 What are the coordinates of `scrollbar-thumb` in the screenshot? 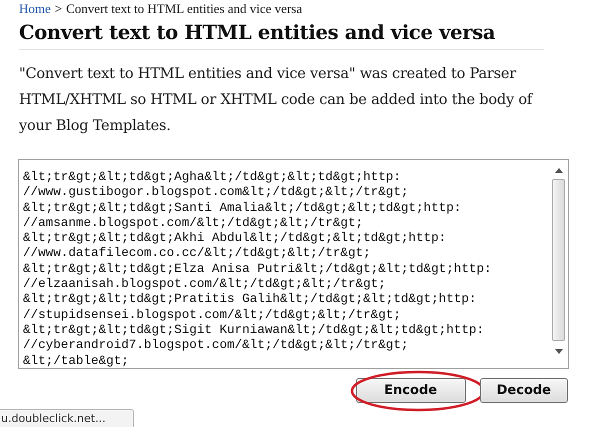 It's located at (558, 260).